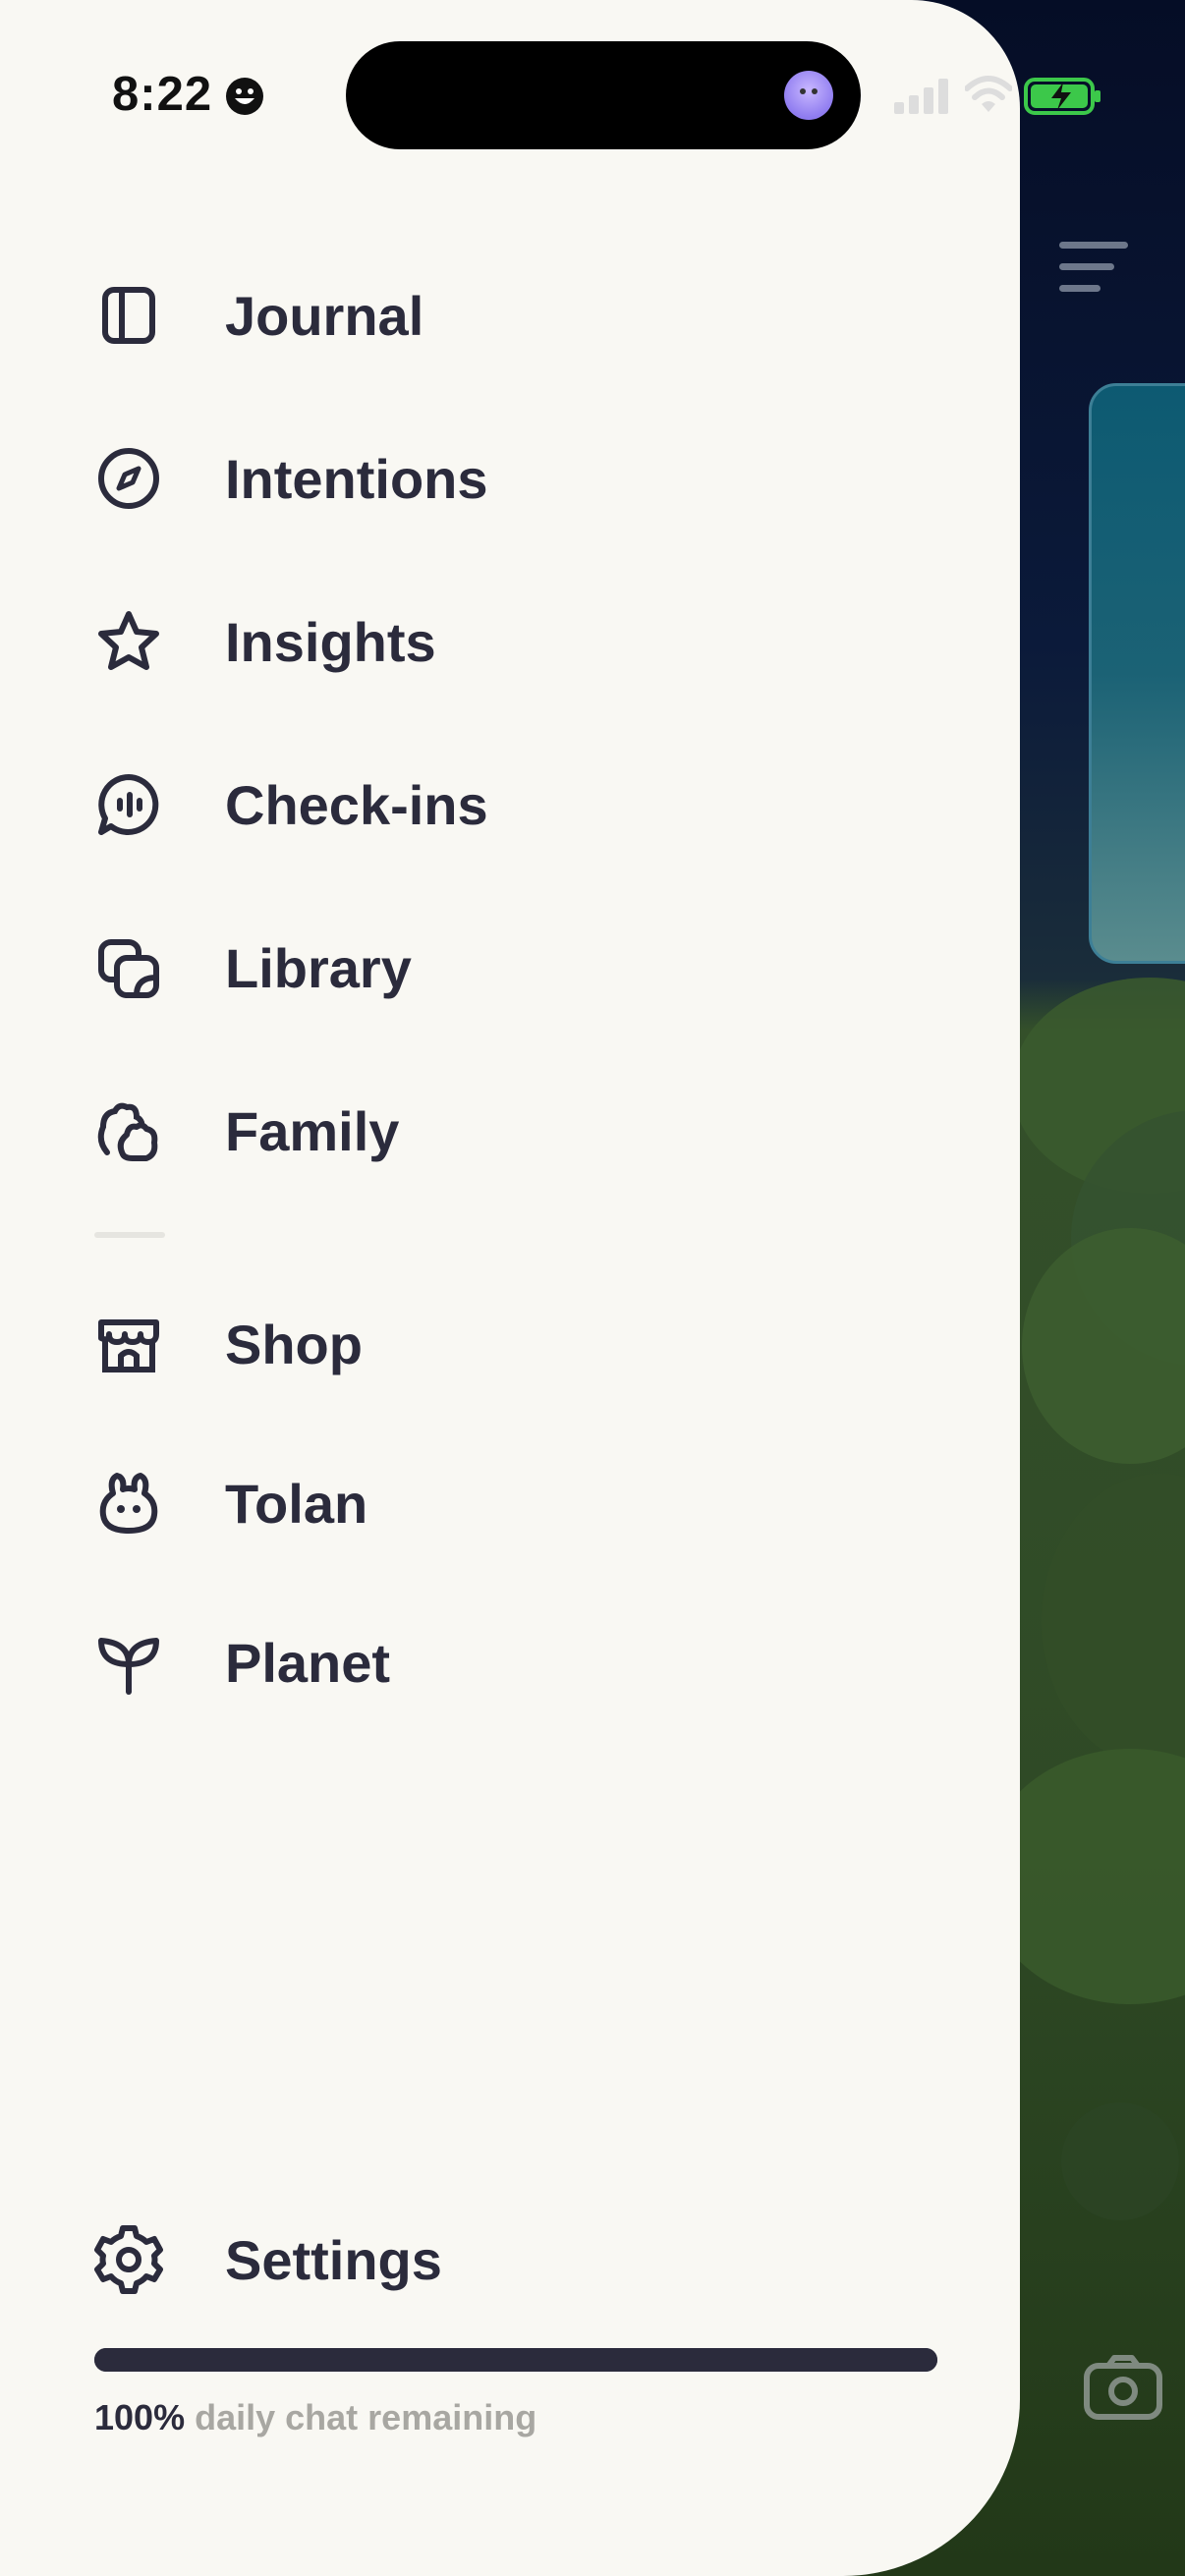  I want to click on status-time: 8:22, so click(163, 94).